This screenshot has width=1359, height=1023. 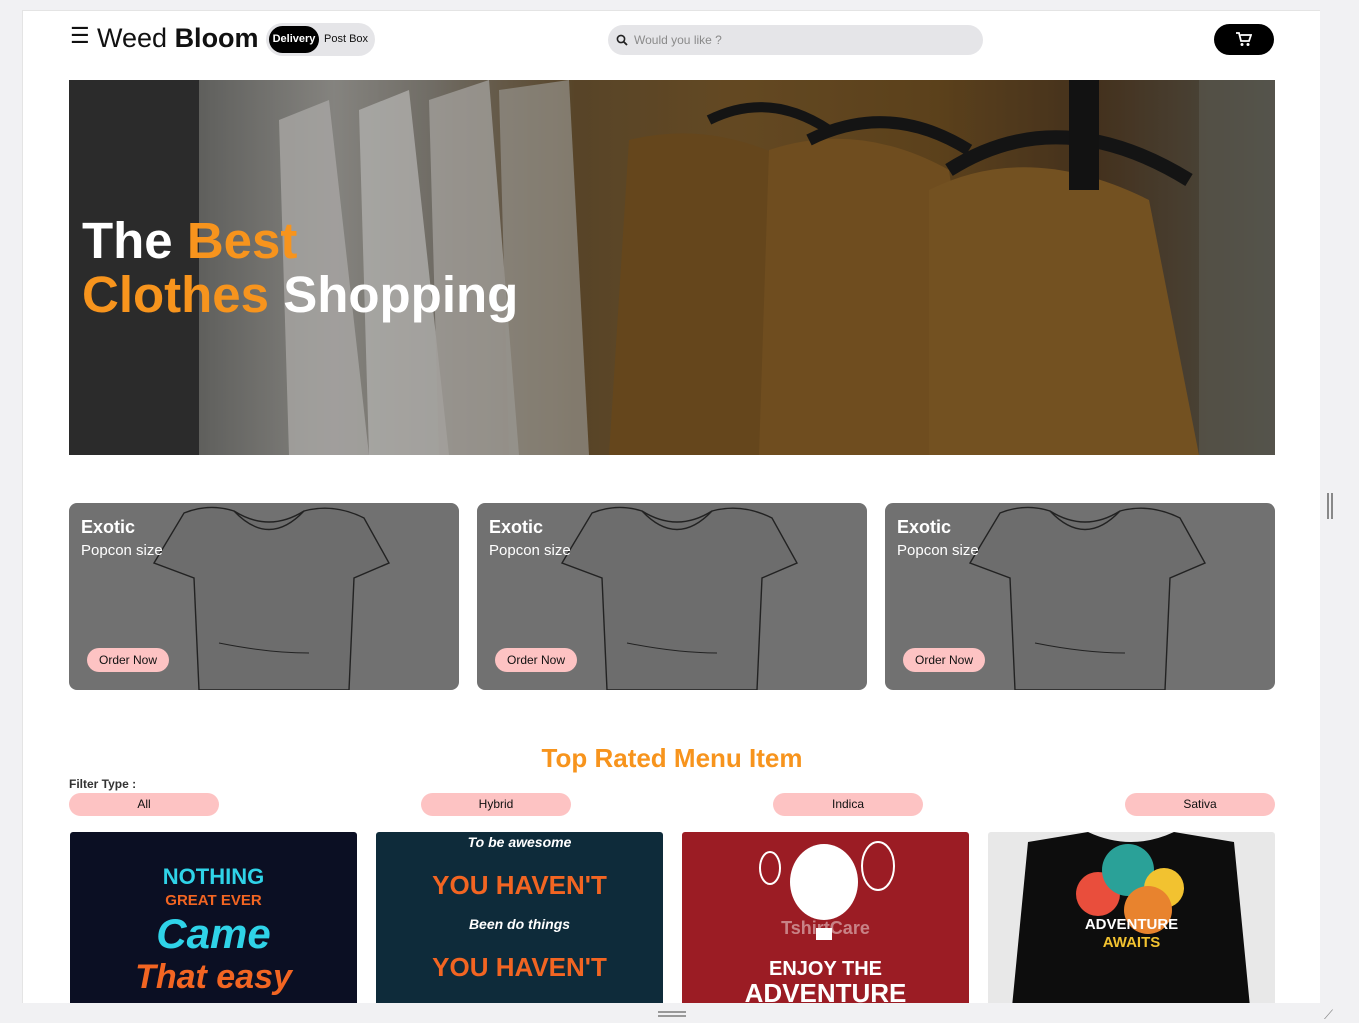 I want to click on brand-light: Weed, so click(x=132, y=38).